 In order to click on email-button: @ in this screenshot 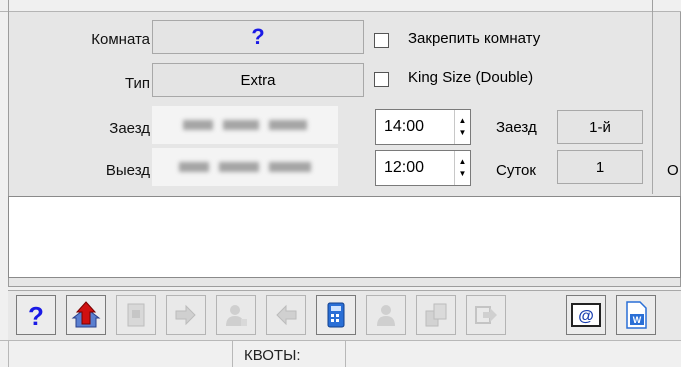, I will do `click(586, 315)`.